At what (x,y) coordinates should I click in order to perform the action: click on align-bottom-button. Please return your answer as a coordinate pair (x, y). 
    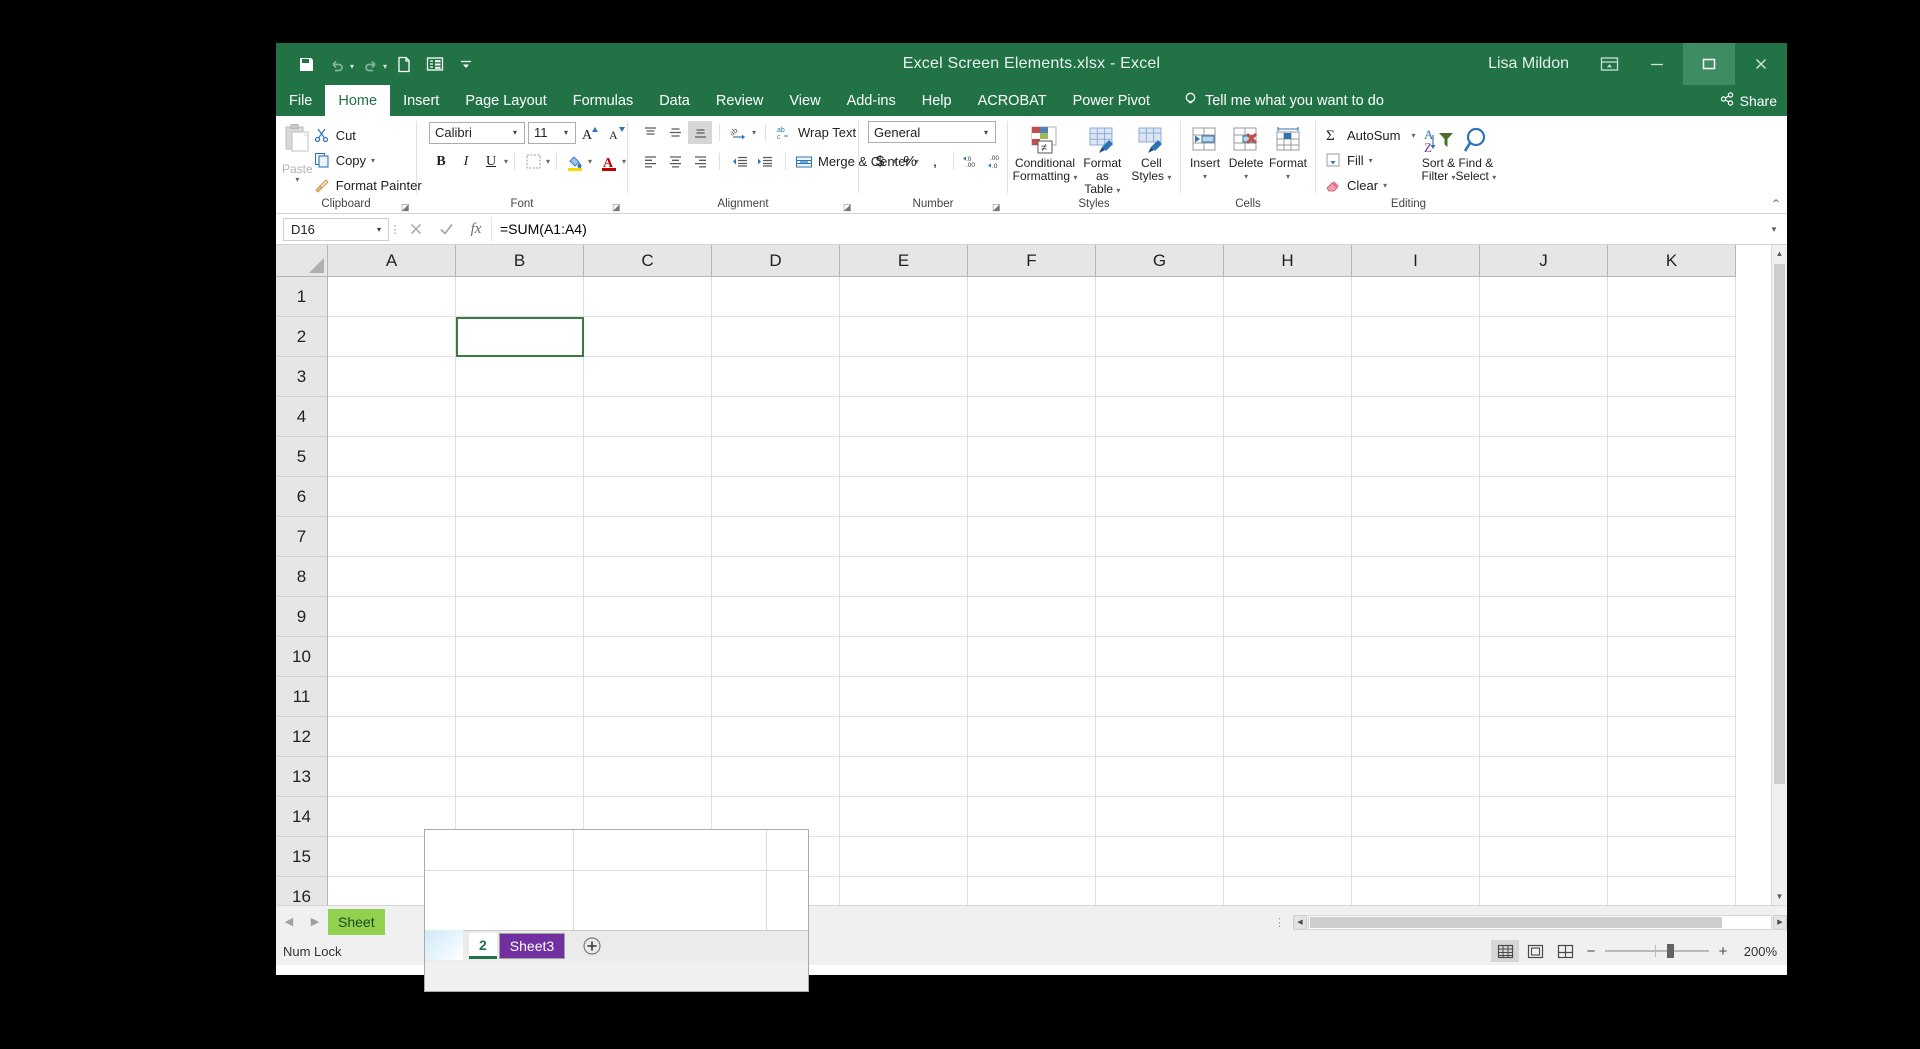
    Looking at the image, I should click on (700, 132).